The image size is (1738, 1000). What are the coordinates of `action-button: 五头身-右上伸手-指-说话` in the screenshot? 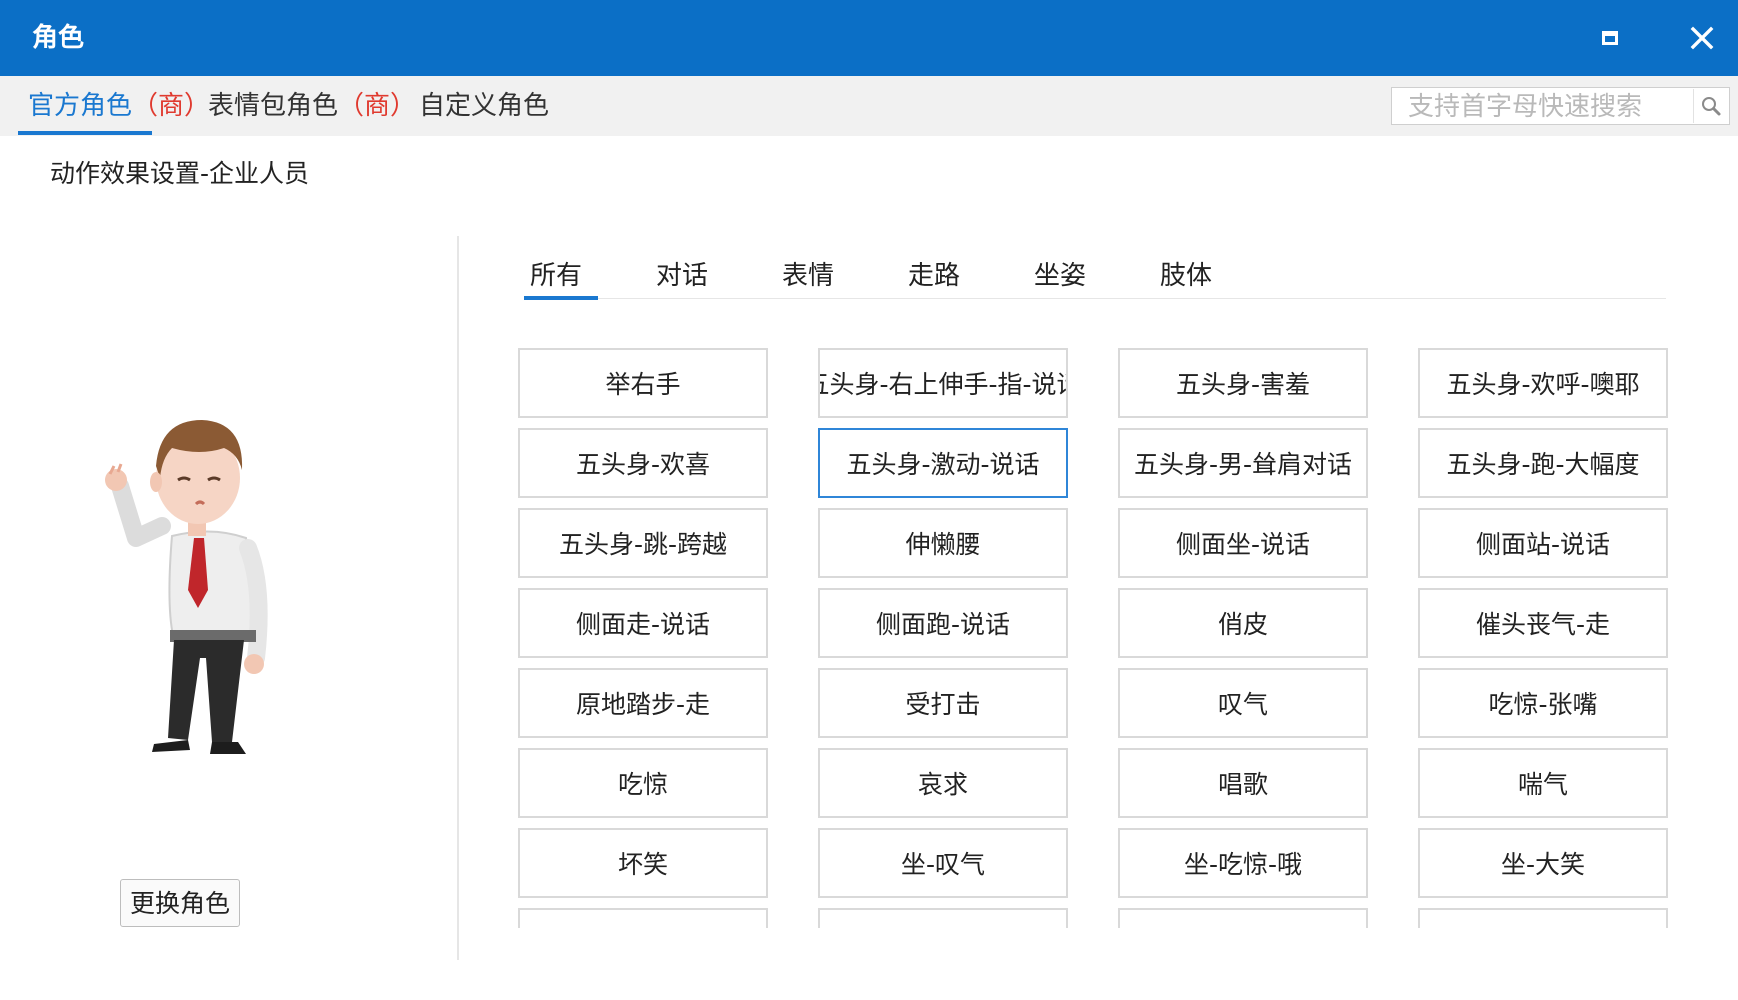 It's located at (943, 383).